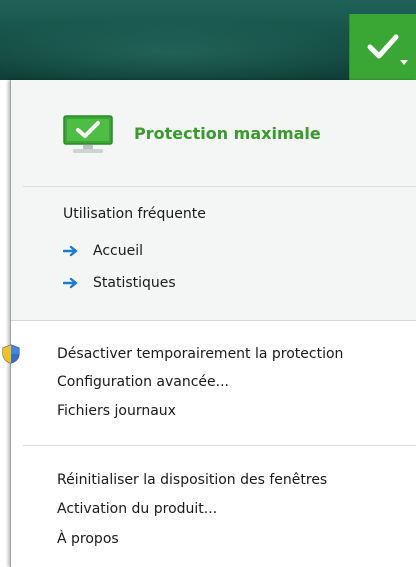 The width and height of the screenshot is (416, 567). I want to click on checkmark-icon, so click(383, 46).